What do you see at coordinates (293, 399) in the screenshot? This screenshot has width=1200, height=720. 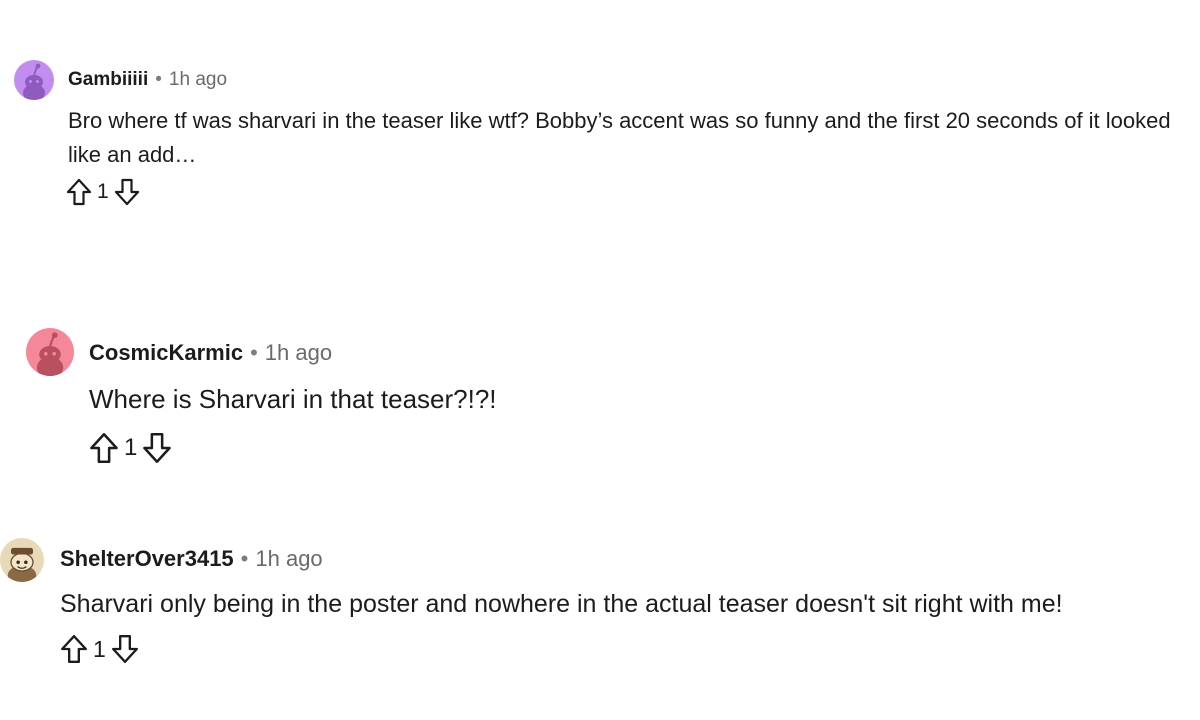 I see `comment-body: Where is Sharvari in that teaser?!?!` at bounding box center [293, 399].